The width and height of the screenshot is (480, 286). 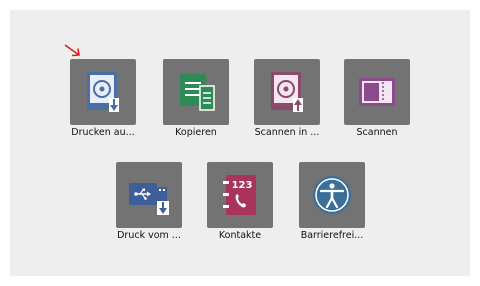 I want to click on pointer-arrow-icon, so click(x=72, y=50).